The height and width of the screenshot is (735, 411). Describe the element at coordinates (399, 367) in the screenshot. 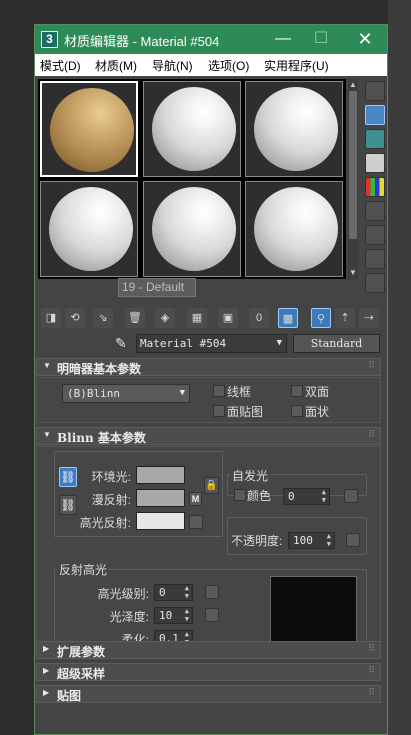

I see `viewport-edge` at that location.